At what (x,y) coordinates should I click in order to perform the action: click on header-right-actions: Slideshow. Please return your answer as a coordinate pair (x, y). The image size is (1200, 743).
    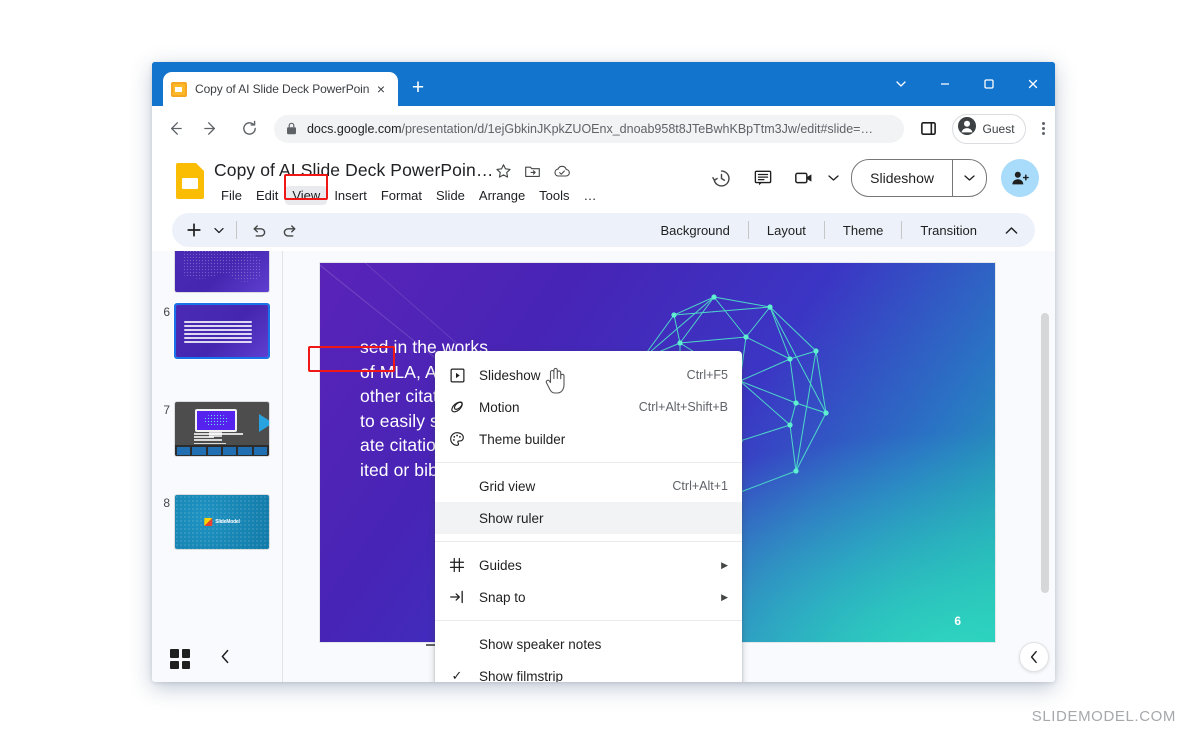
    Looking at the image, I should click on (870, 178).